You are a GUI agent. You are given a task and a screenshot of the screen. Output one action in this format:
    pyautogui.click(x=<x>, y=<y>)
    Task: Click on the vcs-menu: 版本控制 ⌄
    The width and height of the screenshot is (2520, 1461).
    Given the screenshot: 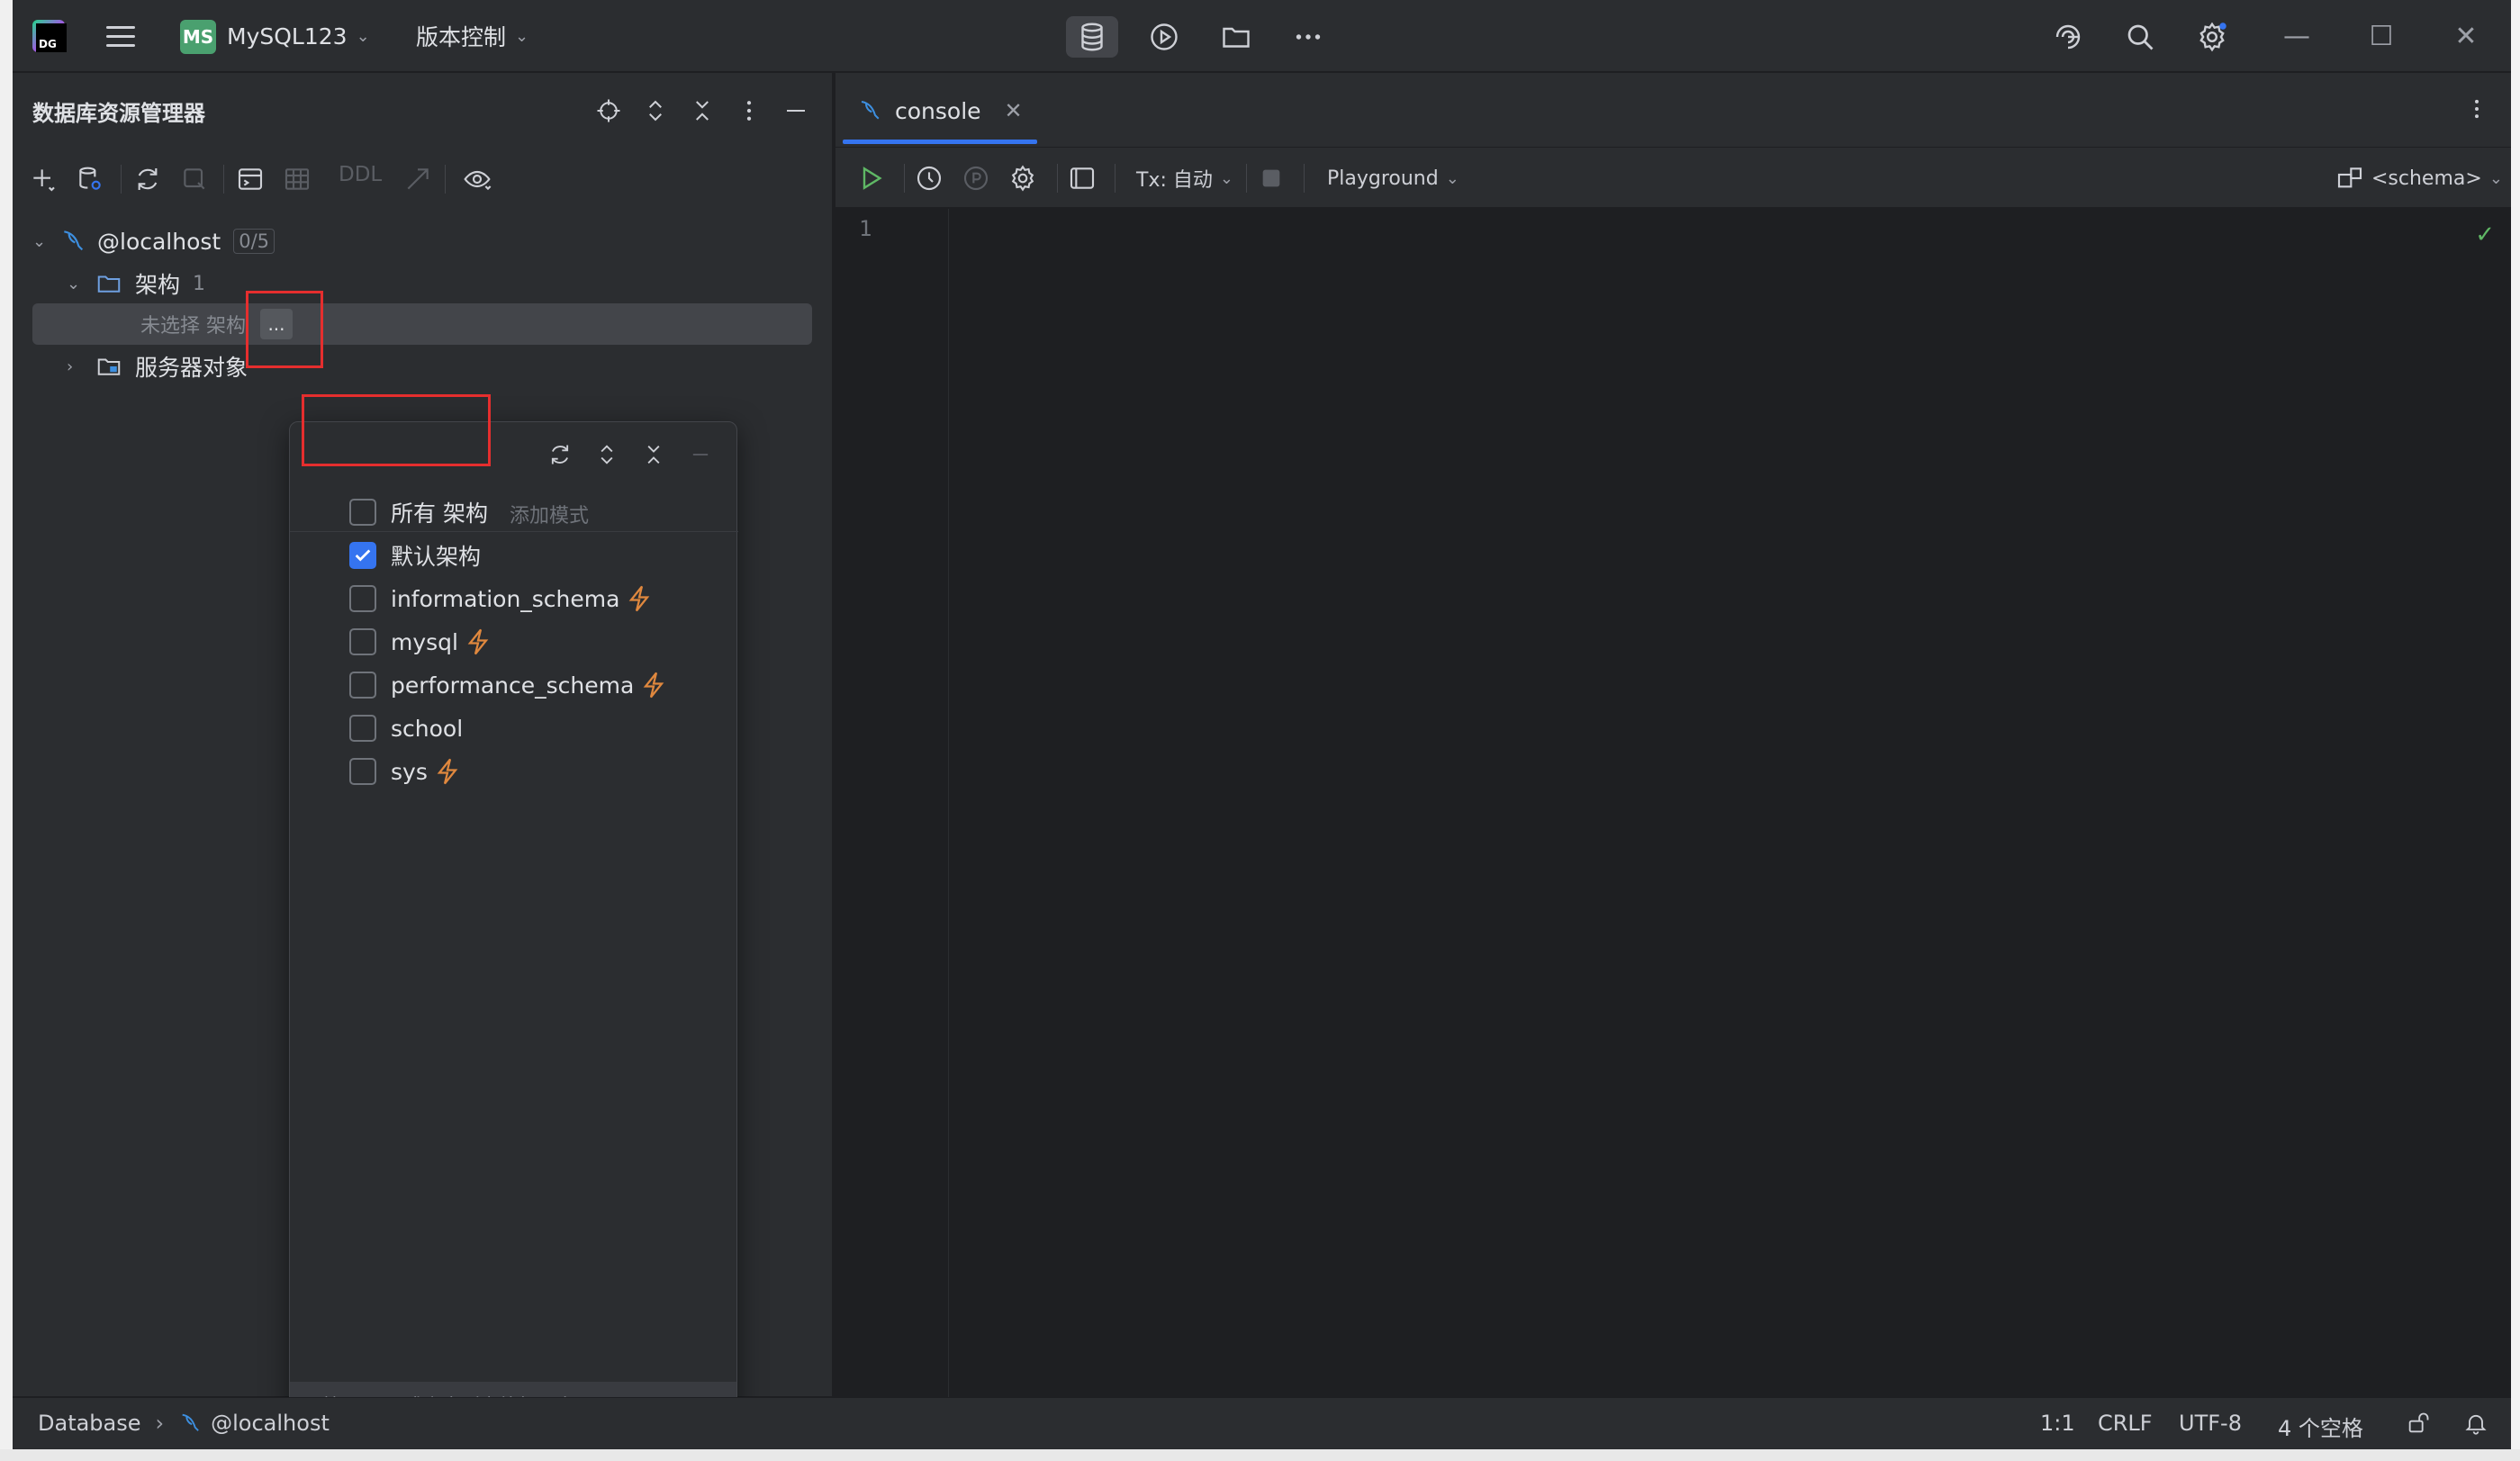 What is the action you would take?
    pyautogui.click(x=472, y=36)
    